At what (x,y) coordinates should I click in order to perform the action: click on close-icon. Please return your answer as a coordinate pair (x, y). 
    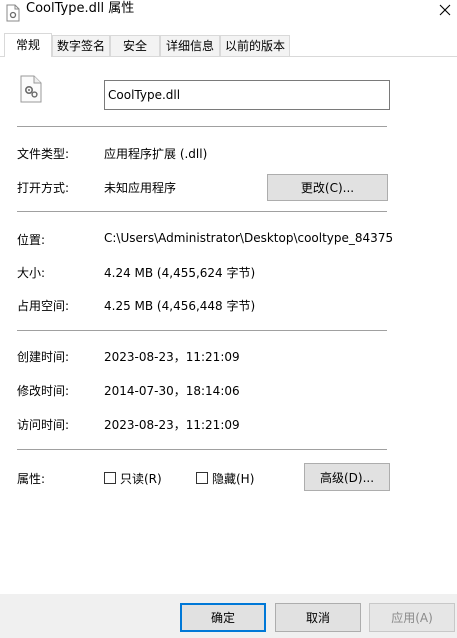
    Looking at the image, I should click on (444, 10).